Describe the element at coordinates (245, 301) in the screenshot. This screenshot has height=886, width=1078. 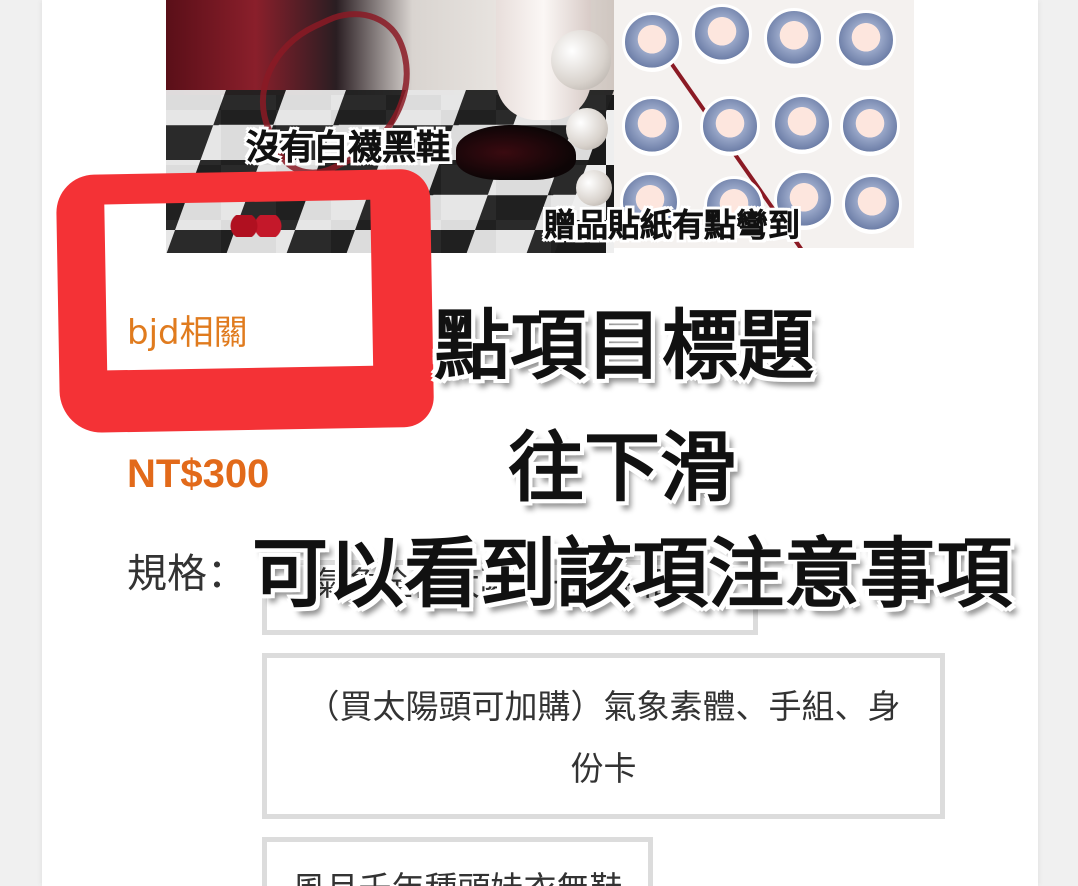
I see `highlight-box-annotation` at that location.